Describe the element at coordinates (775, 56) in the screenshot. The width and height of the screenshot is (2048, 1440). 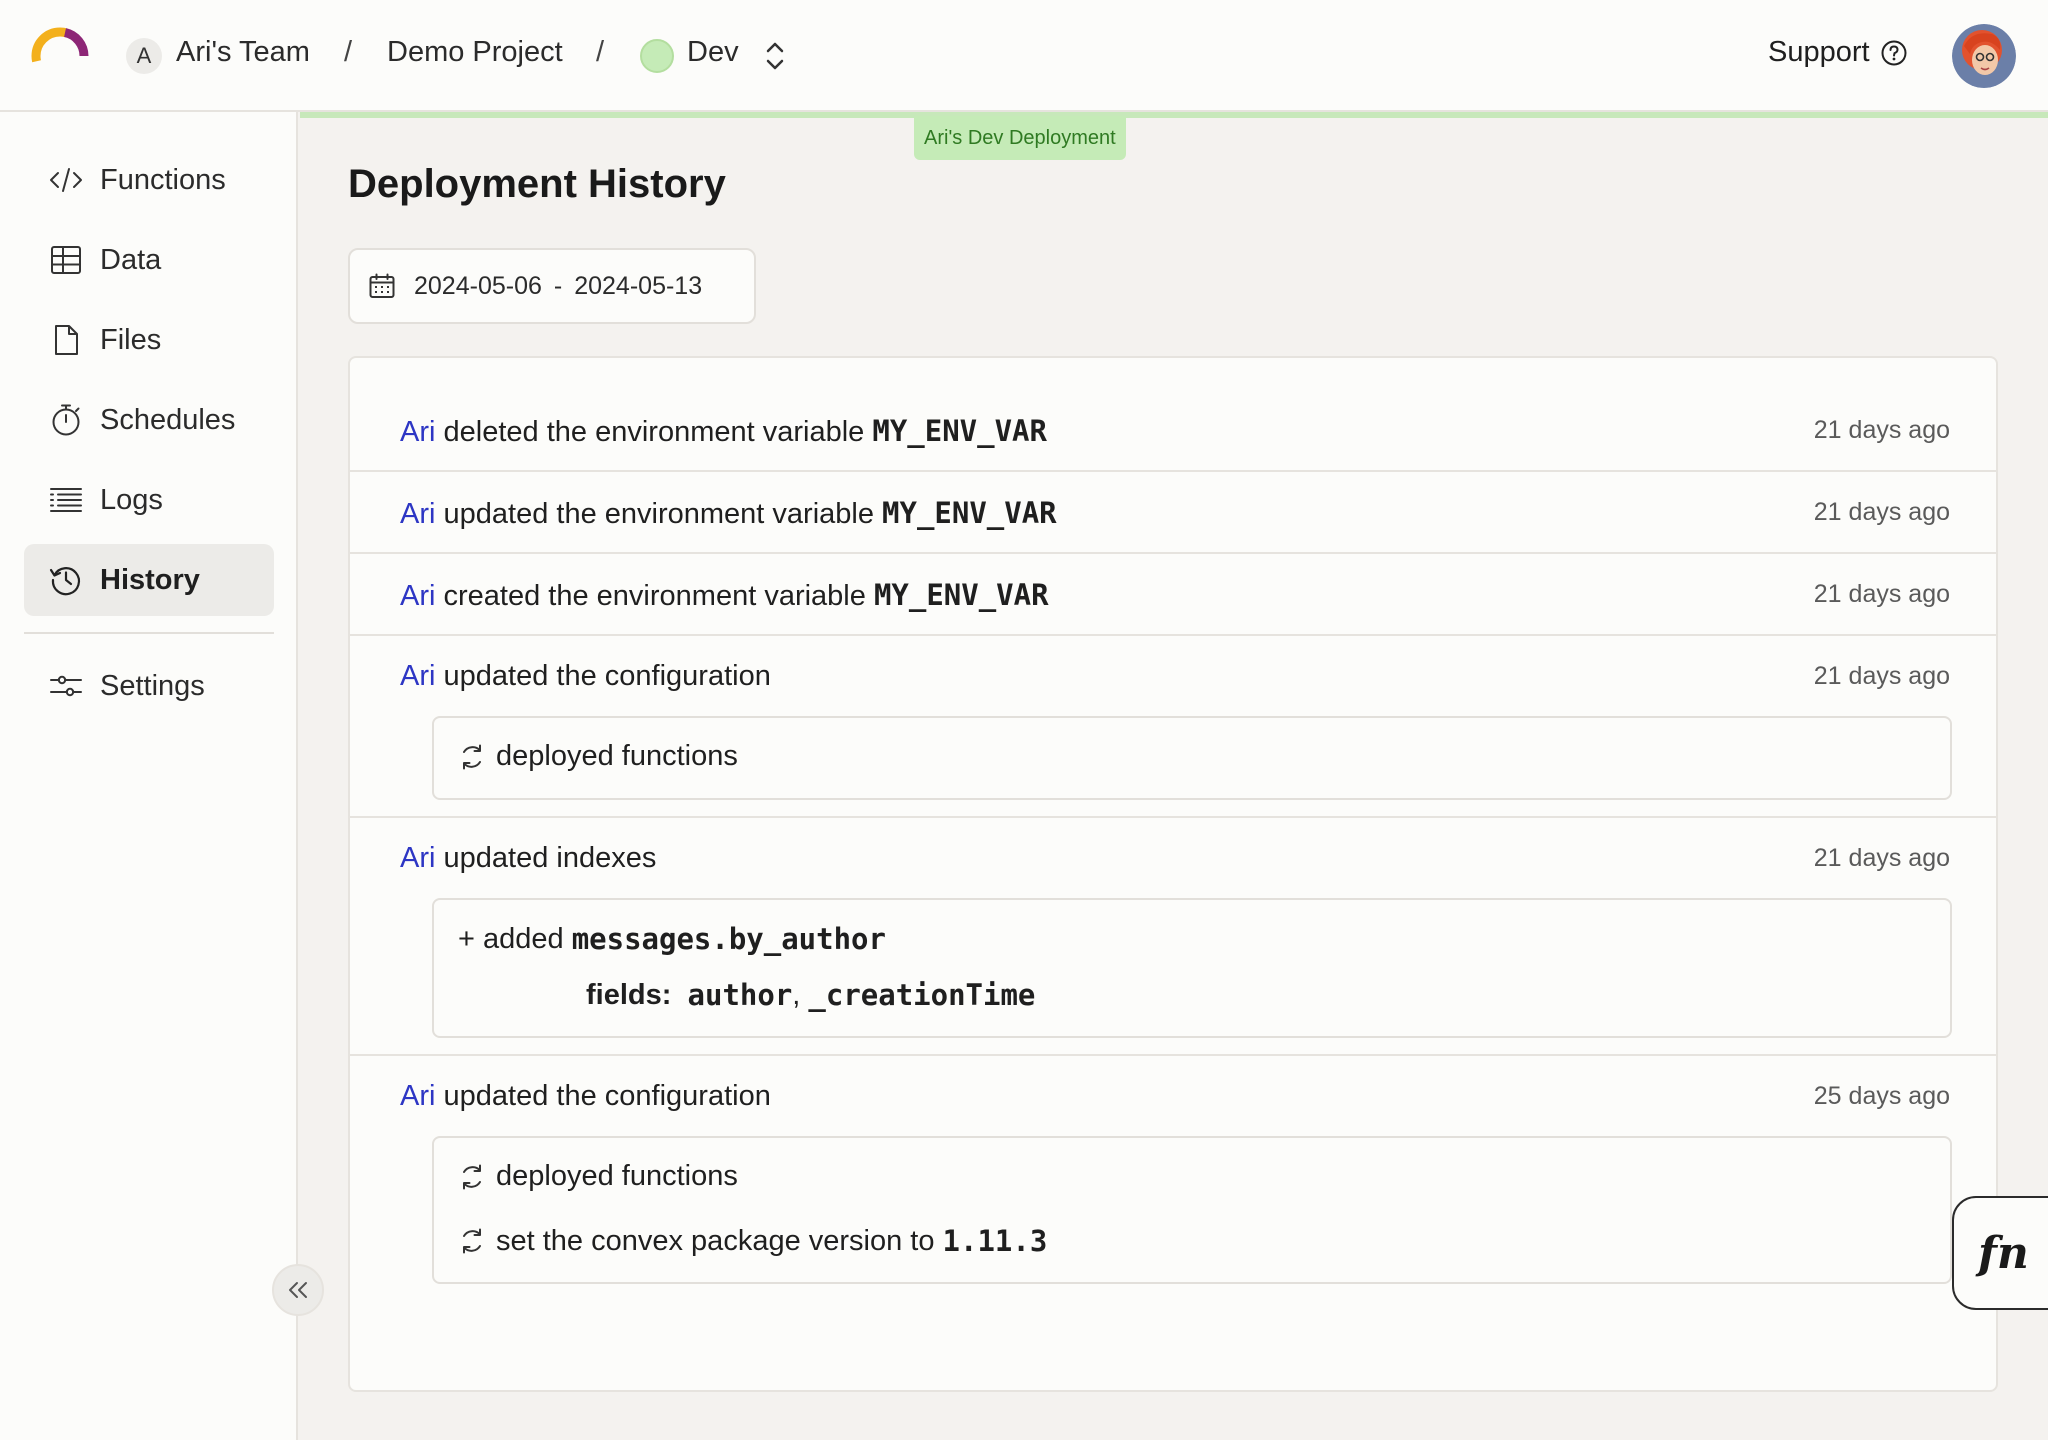
I see `chevron-up-down-icon` at that location.